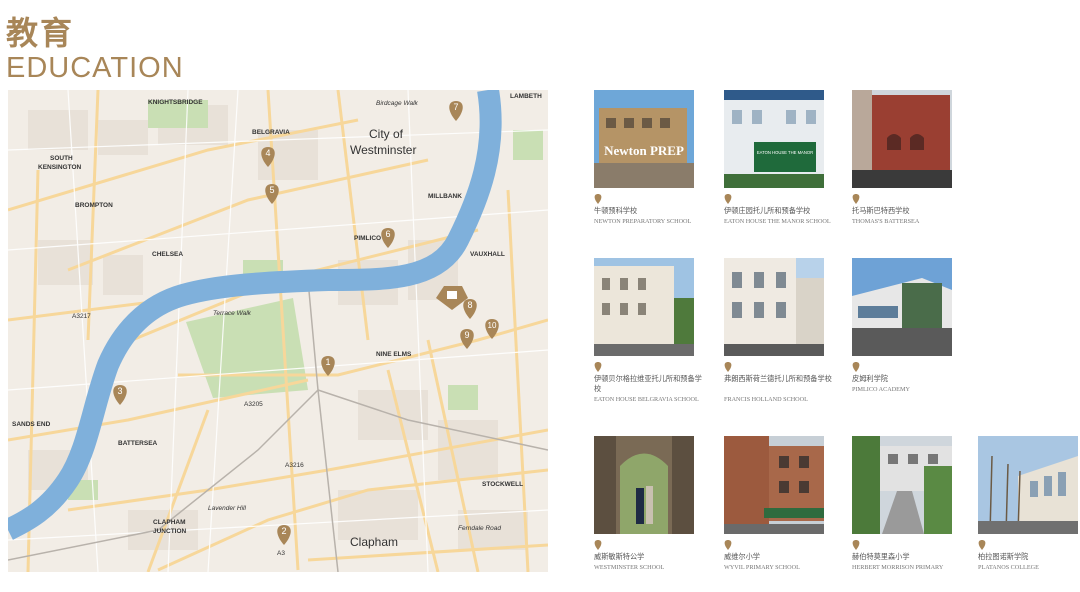 Image resolution: width=1080 pixels, height=592 pixels. What do you see at coordinates (455, 107) in the screenshot?
I see `svg-text: 7` at bounding box center [455, 107].